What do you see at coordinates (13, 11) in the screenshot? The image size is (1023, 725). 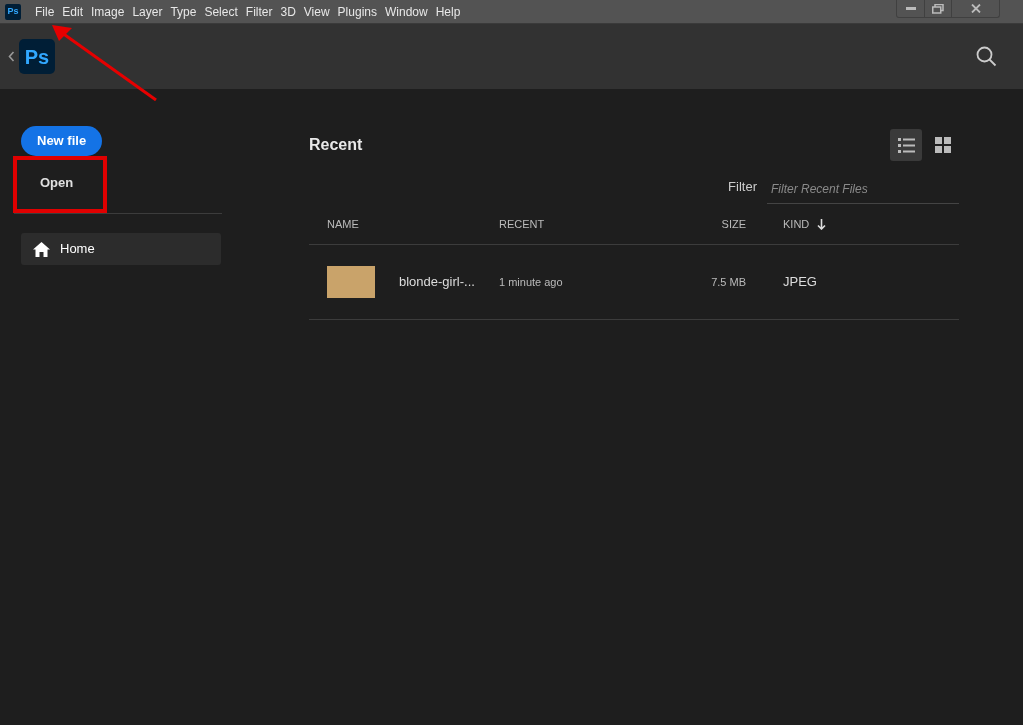 I see `app-icon: Ps` at bounding box center [13, 11].